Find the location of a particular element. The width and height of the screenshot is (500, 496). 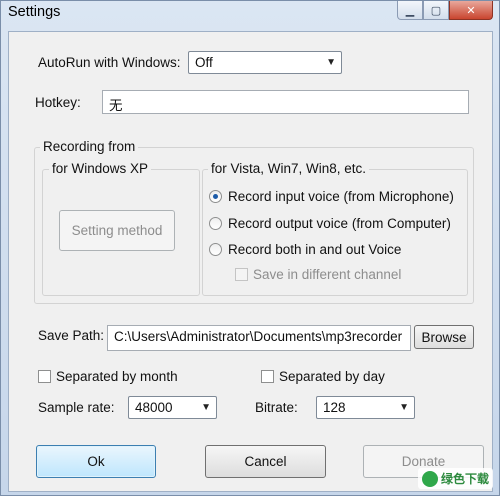

autorun-select-value: Off is located at coordinates (204, 62).